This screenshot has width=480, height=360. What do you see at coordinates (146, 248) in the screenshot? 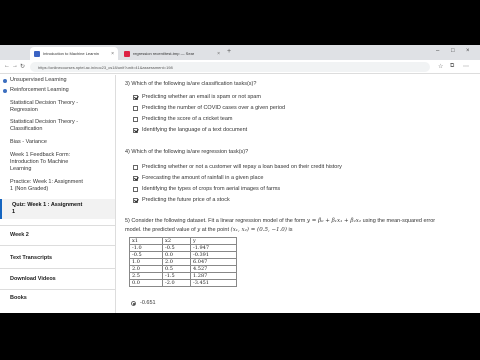
I see `table-cell: -1.0` at bounding box center [146, 248].